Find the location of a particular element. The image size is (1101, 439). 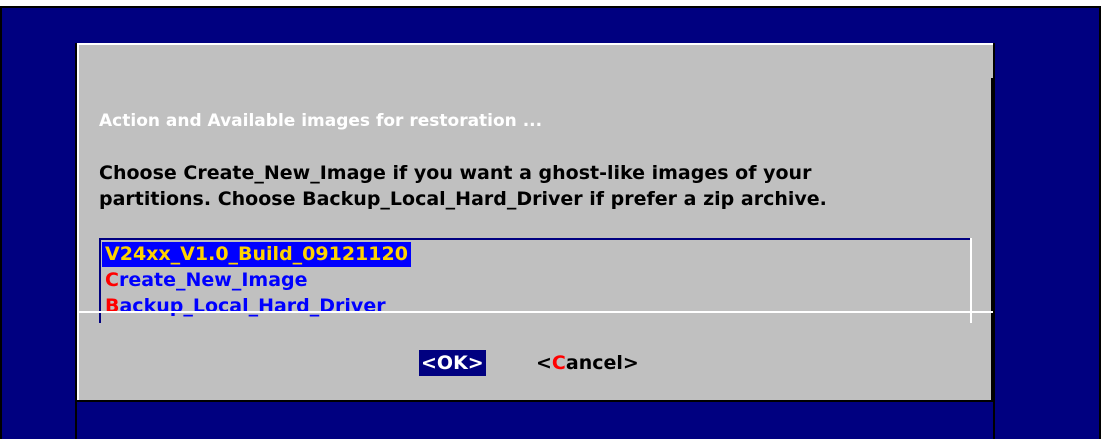

cancel-bracket-open: < is located at coordinates (544, 363).